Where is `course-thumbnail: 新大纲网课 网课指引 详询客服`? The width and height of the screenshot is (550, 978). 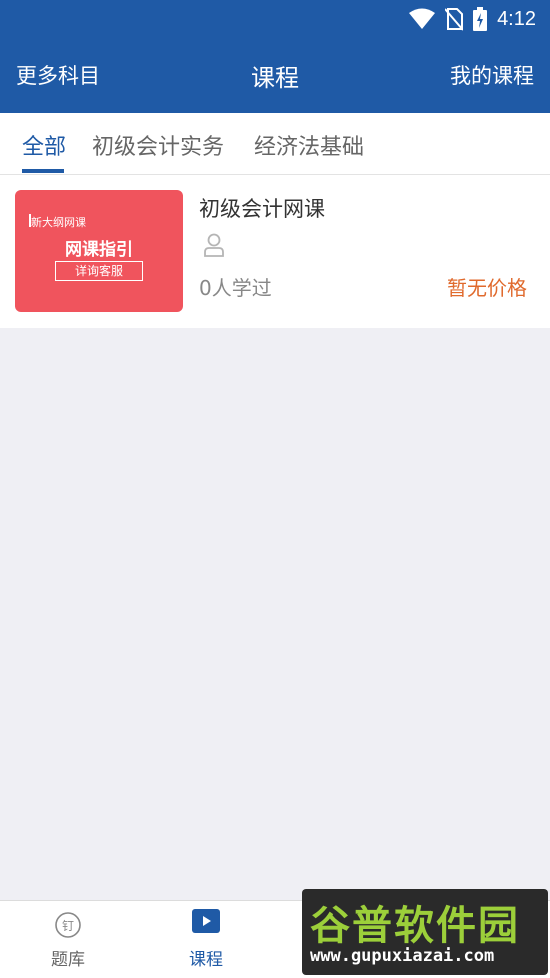
course-thumbnail: 新大纲网课 网课指引 详询客服 is located at coordinates (99, 251).